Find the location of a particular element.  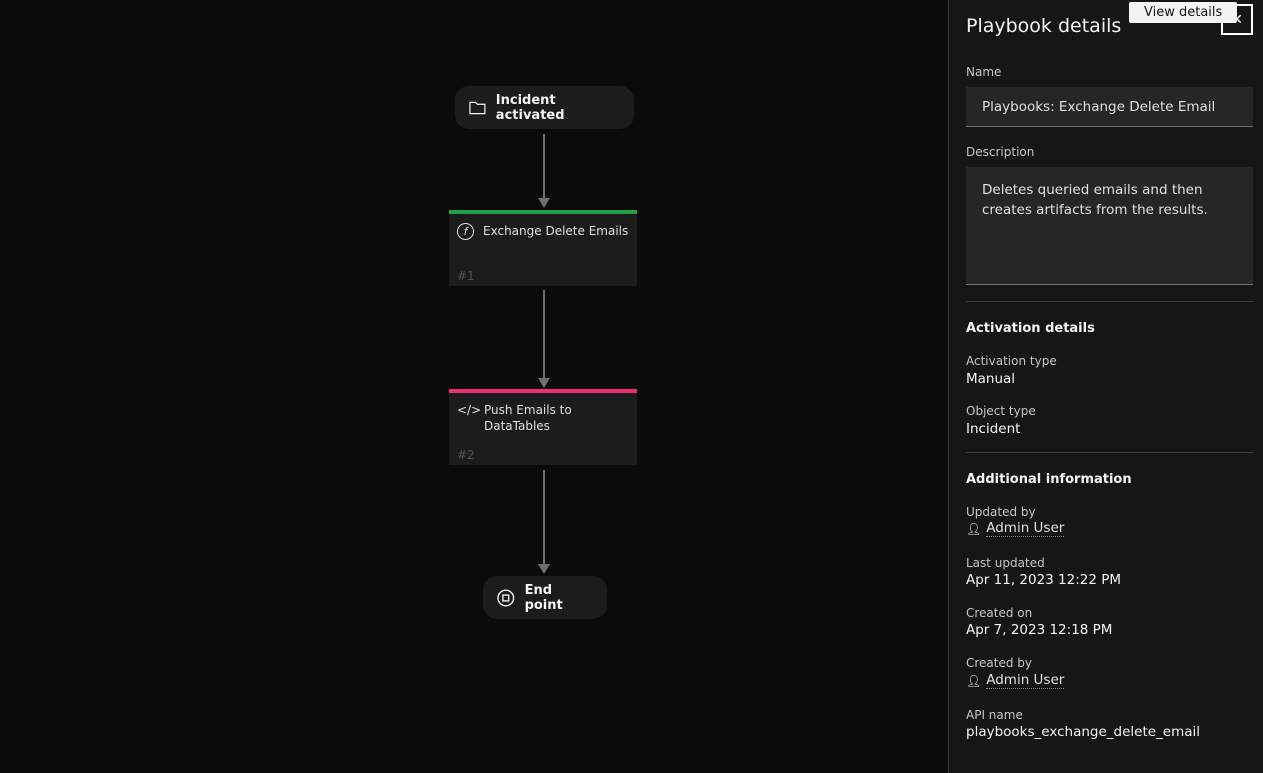

created-by-label: Created by is located at coordinates (999, 663).